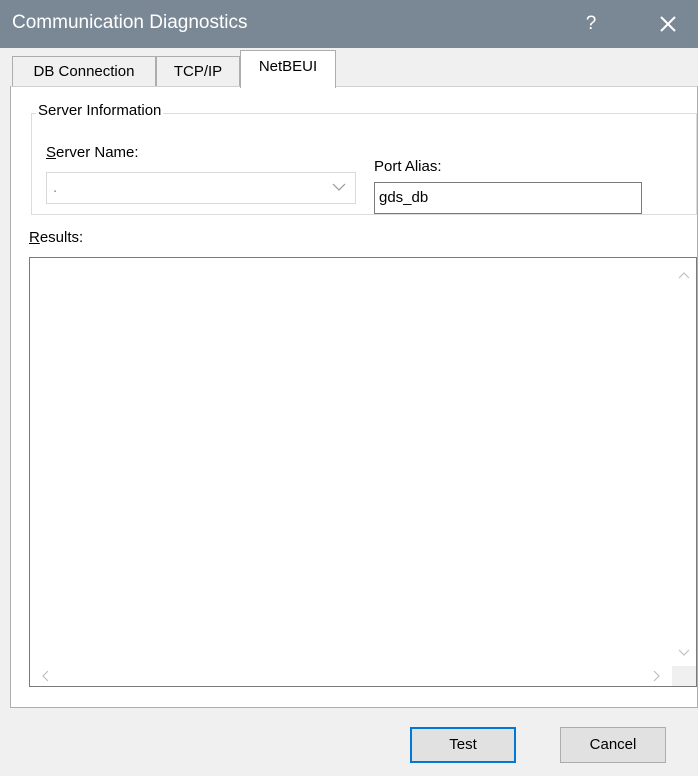  Describe the element at coordinates (408, 166) in the screenshot. I see `port-alias-label: Port Alias:` at that location.